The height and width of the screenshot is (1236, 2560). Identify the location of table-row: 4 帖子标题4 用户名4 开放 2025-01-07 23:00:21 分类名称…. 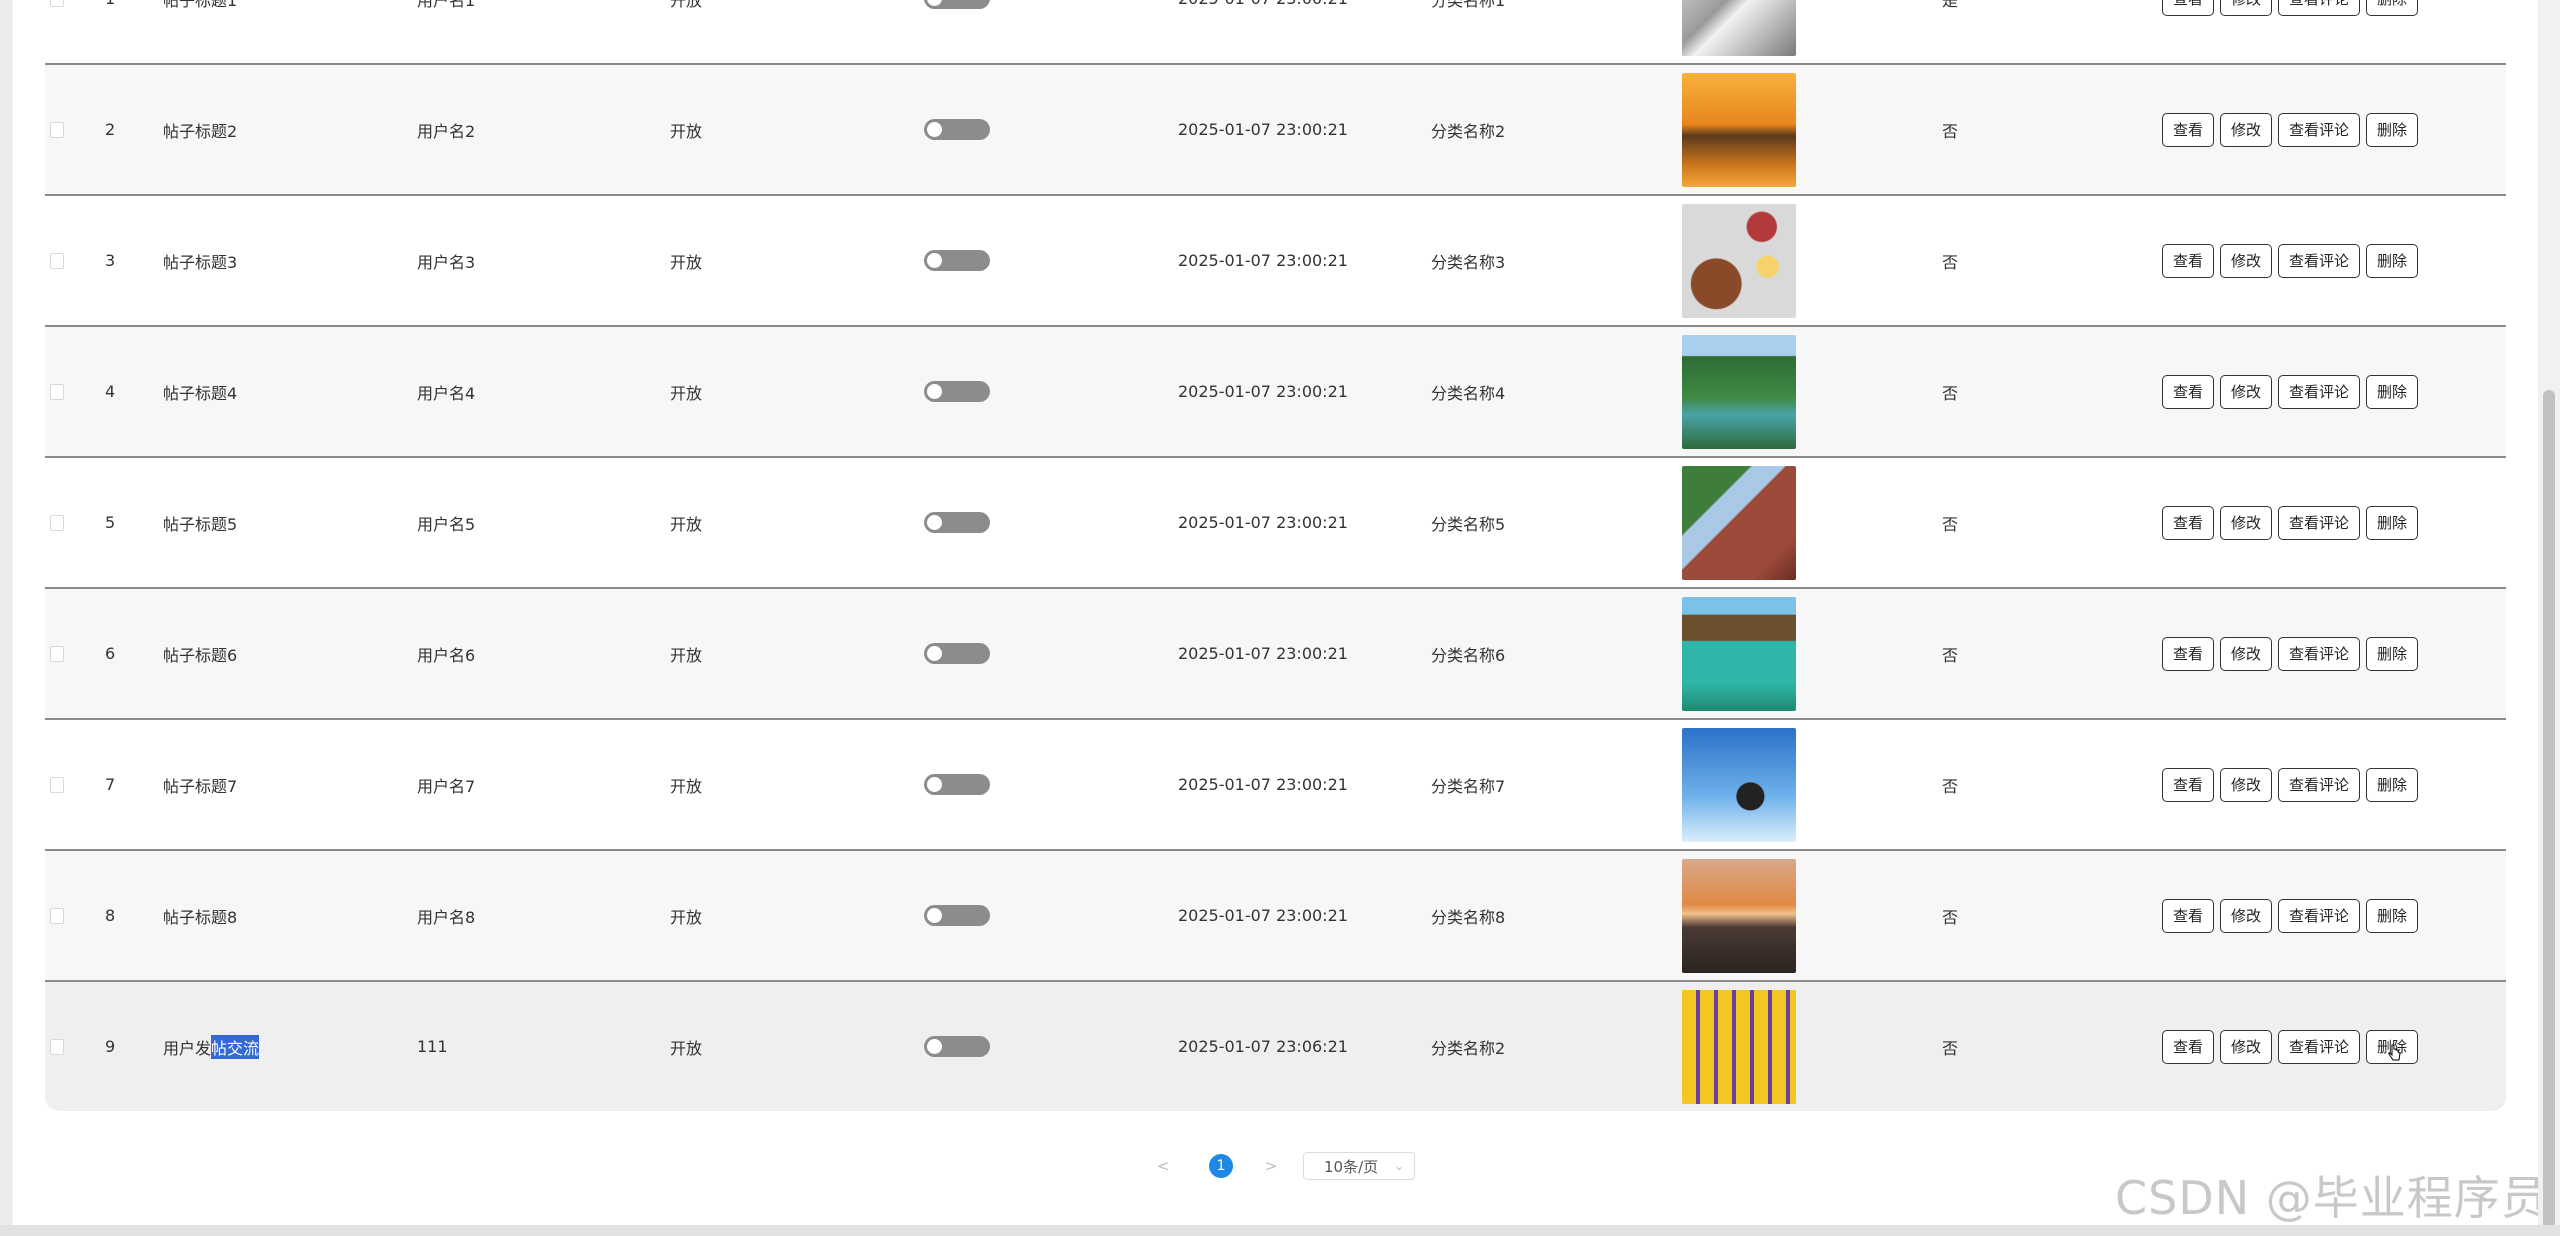
(1275, 392).